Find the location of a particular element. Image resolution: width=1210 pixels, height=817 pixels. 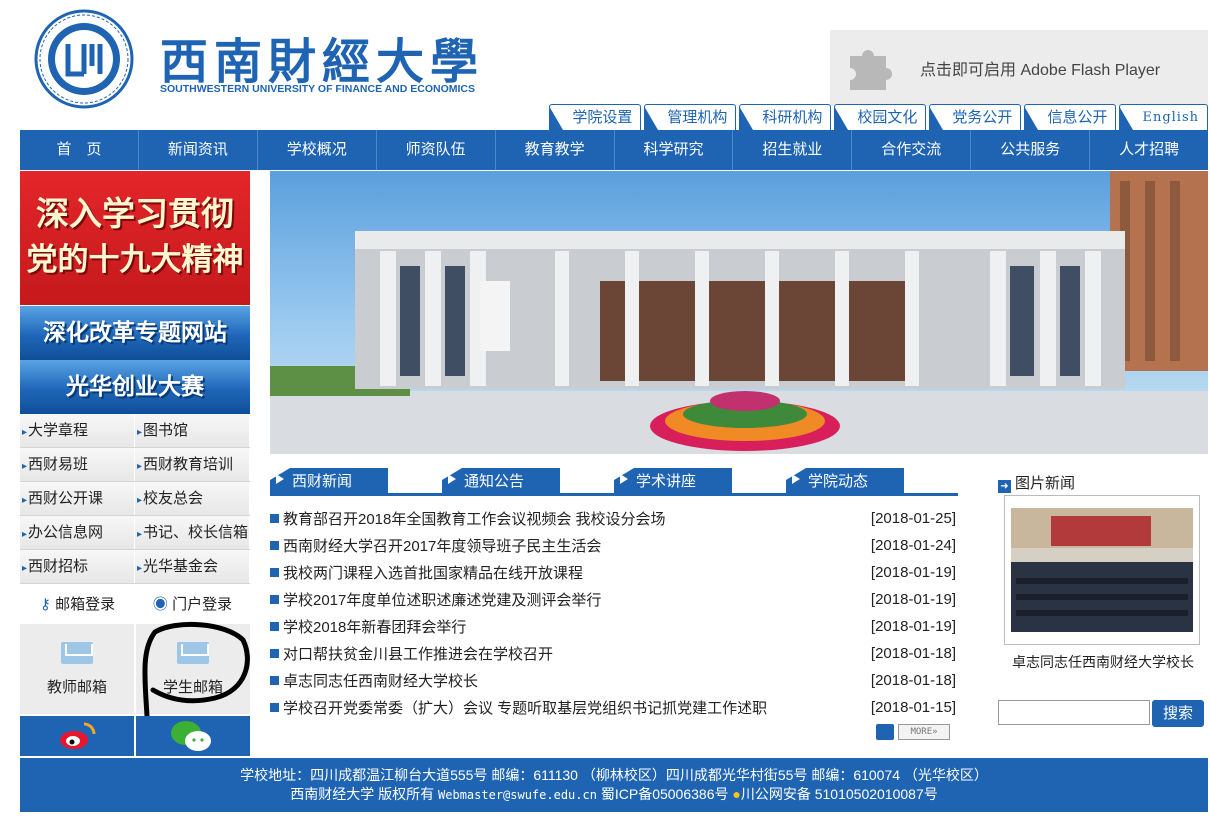

nav-about: 学校概况 is located at coordinates (317, 150).